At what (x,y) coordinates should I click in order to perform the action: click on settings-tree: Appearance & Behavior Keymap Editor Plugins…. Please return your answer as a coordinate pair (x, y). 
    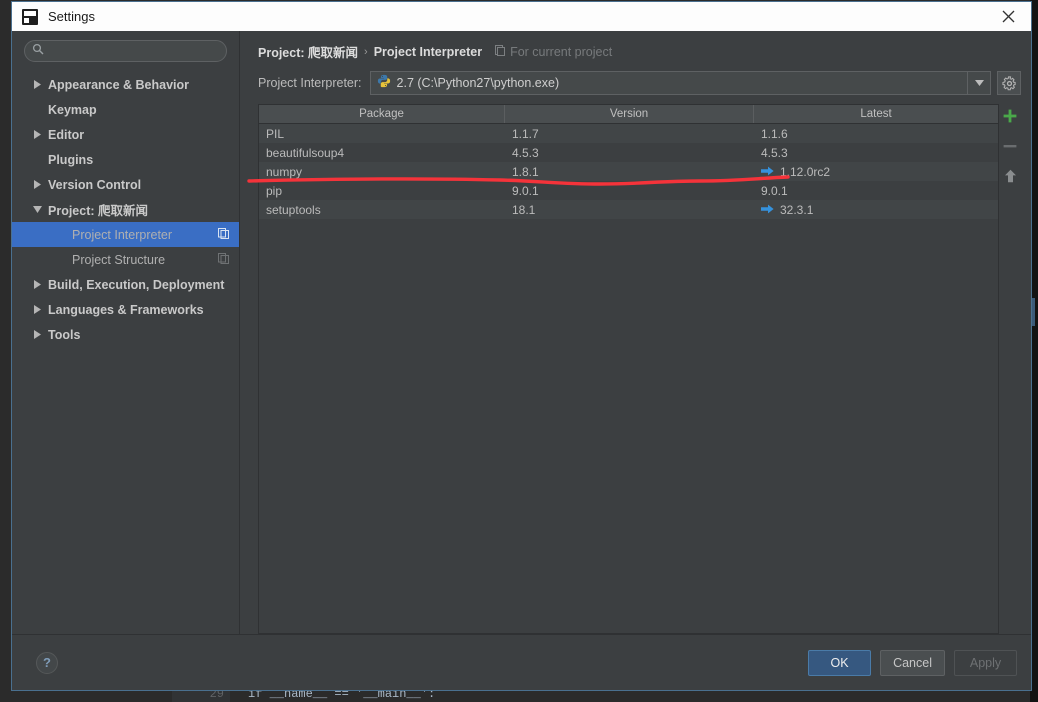
    Looking at the image, I should click on (125, 209).